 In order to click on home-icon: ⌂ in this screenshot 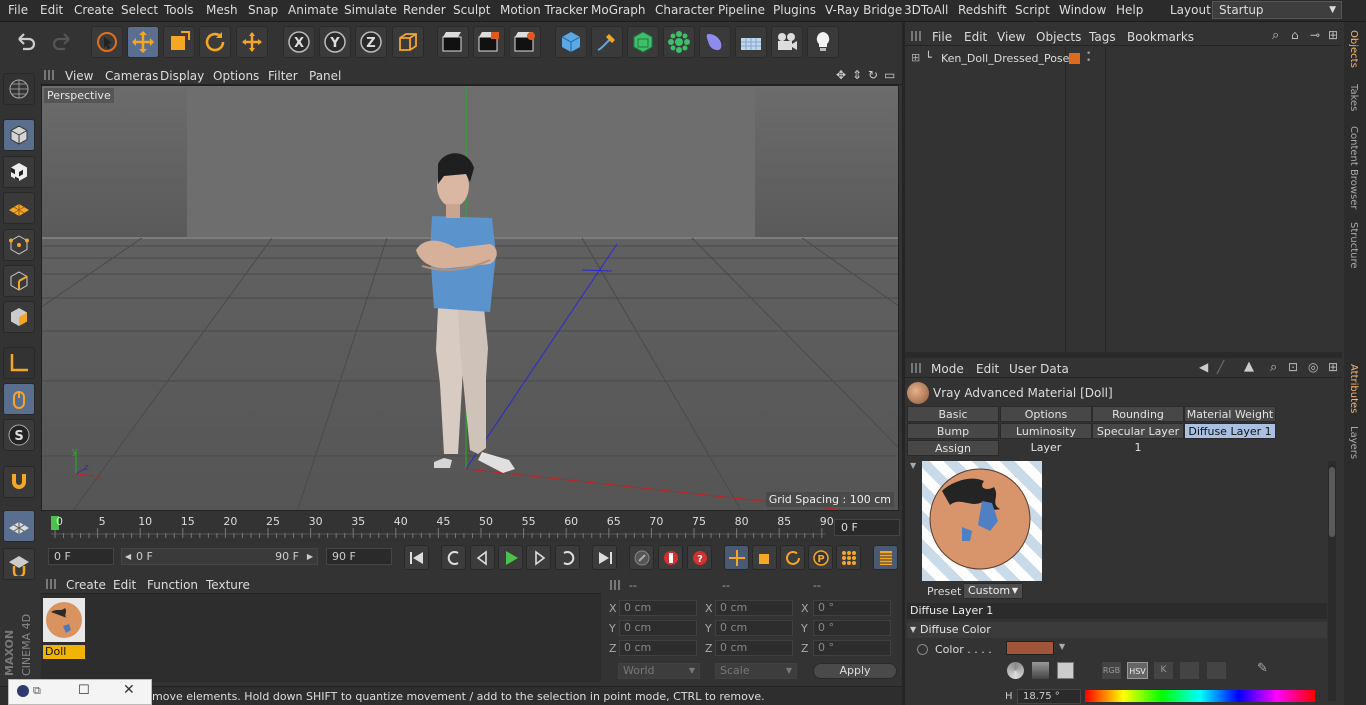, I will do `click(1295, 35)`.